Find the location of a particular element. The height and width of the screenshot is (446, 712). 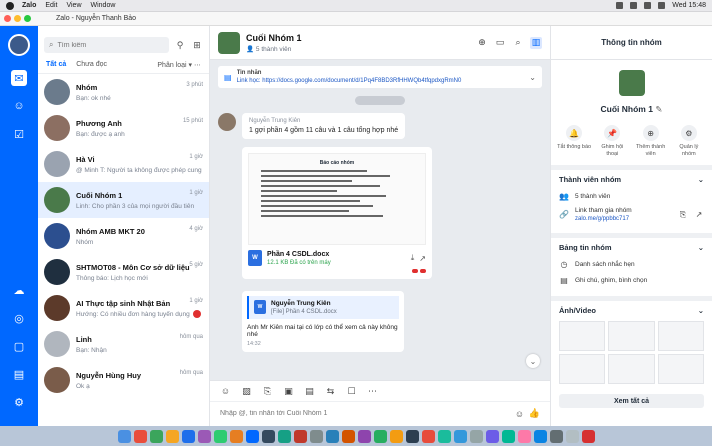

copy-icon: ⎘ is located at coordinates (683, 215).